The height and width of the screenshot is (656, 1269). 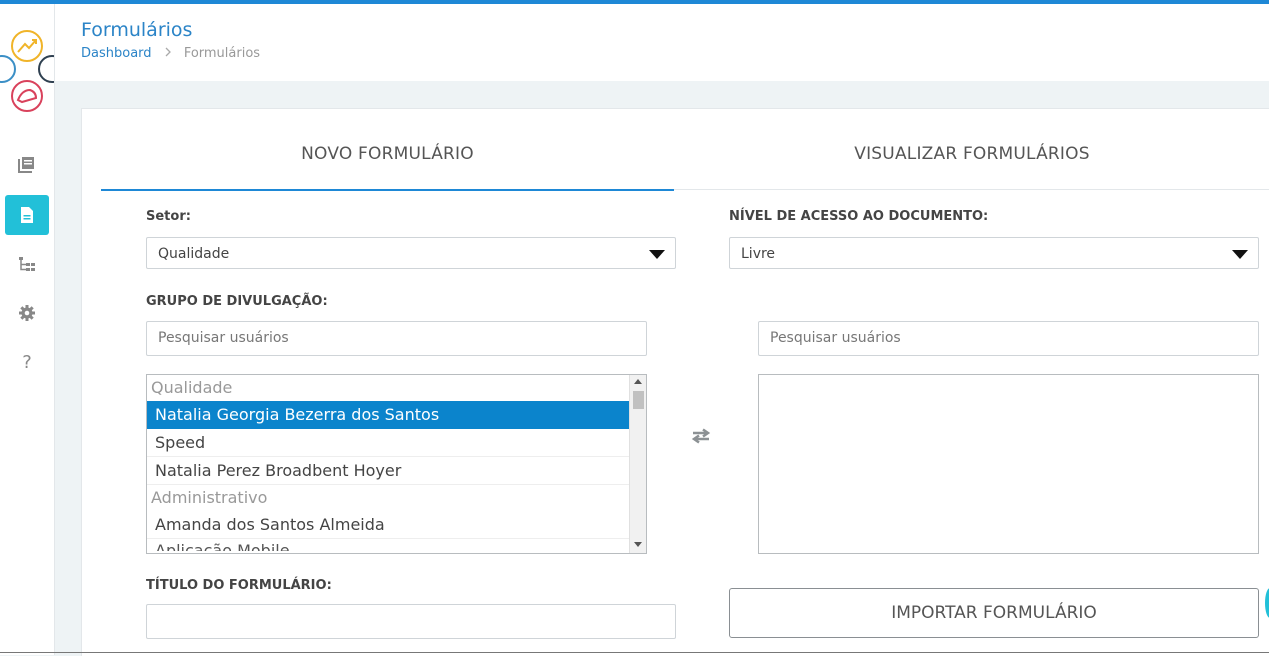 I want to click on listbox-option: Natalia Perez Broadbent Hoyer, so click(x=388, y=471).